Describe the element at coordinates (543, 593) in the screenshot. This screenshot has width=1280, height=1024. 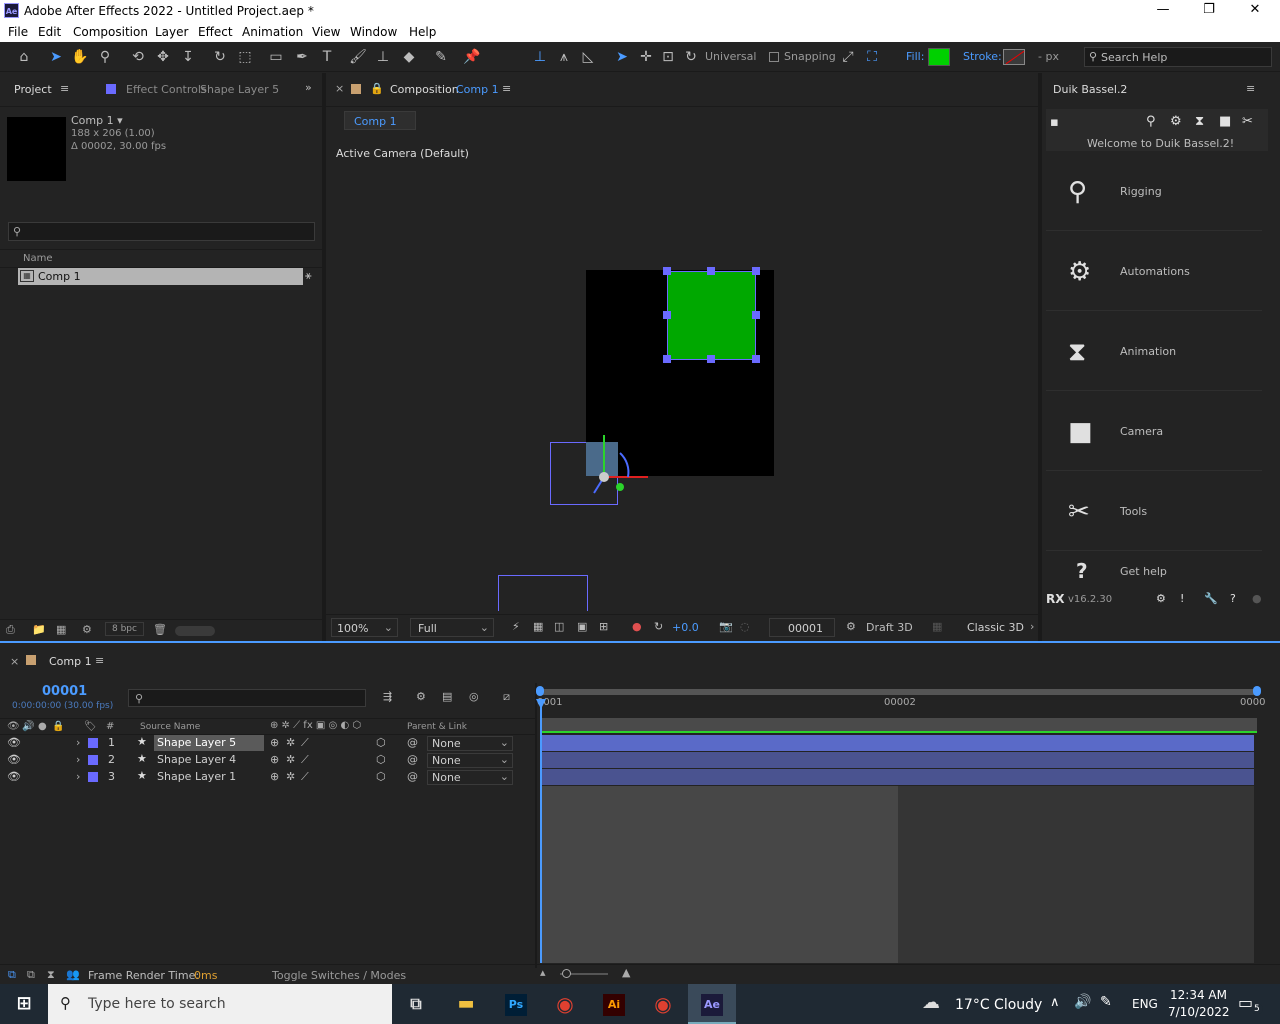
I see `layer-bounding-box` at that location.